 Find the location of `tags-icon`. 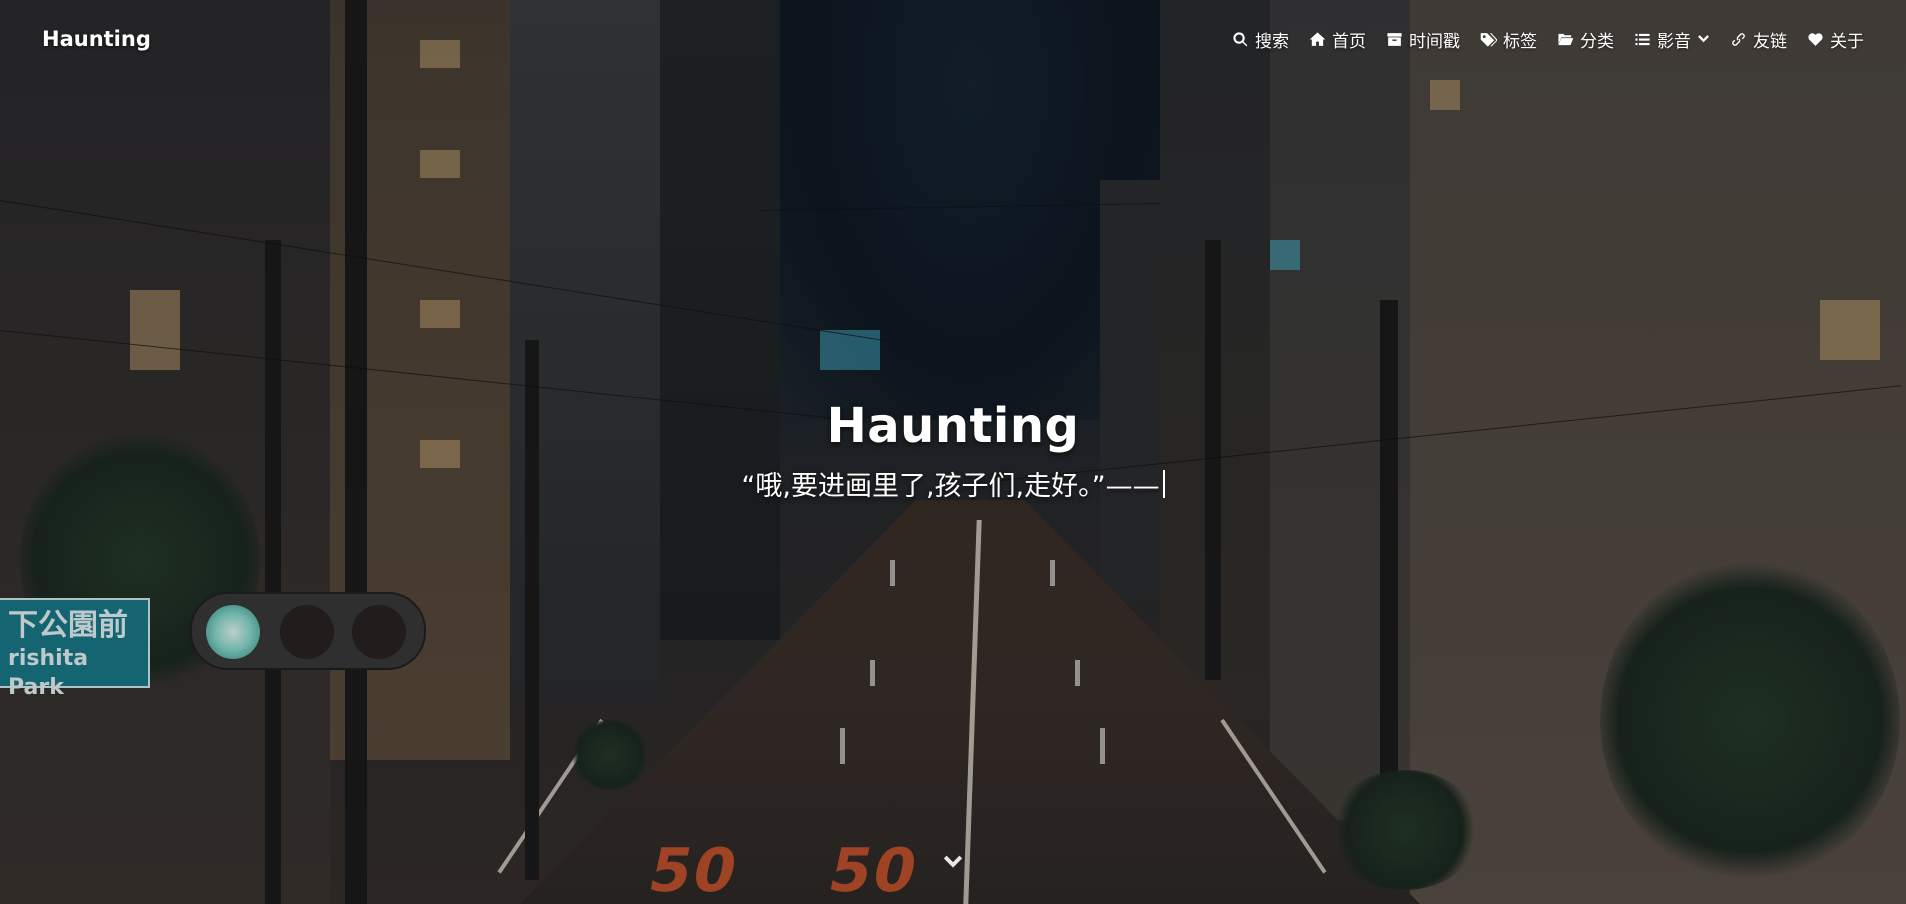

tags-icon is located at coordinates (1488, 39).